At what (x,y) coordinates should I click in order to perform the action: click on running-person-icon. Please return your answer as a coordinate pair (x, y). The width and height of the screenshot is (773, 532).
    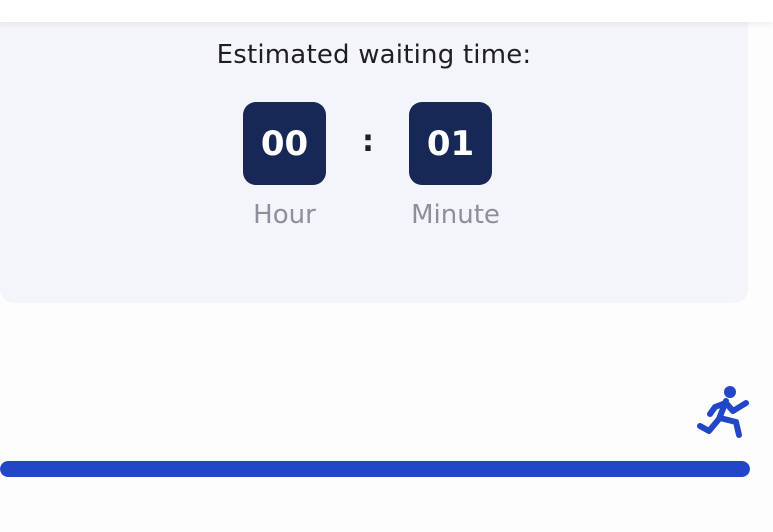
    Looking at the image, I should click on (723, 413).